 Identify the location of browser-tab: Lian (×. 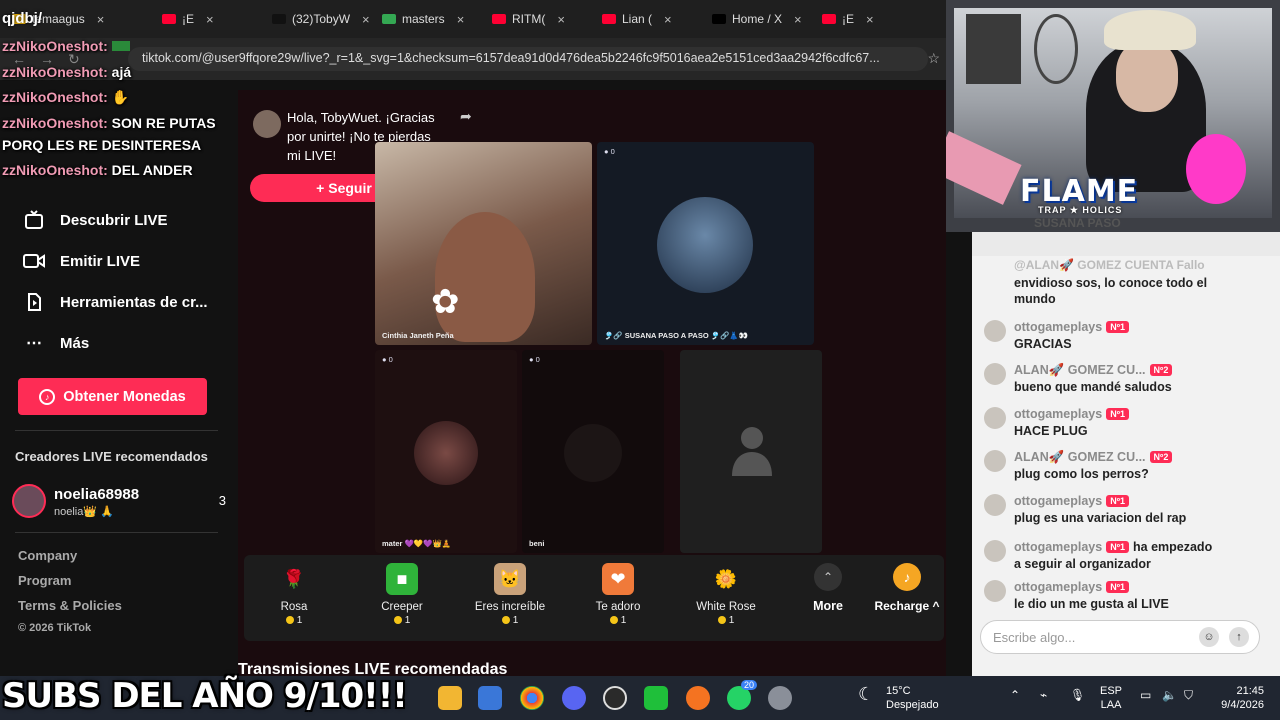
(649, 19).